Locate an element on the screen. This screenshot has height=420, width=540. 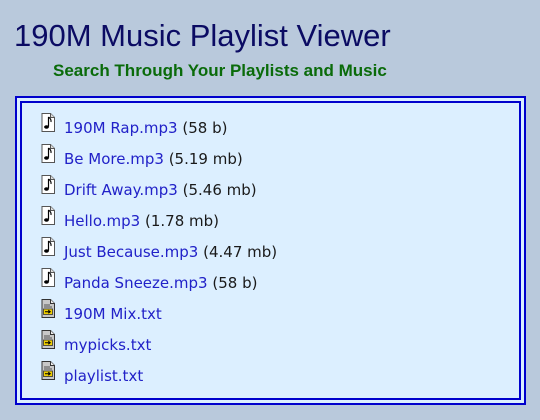
file-item: playlist.txt is located at coordinates (159, 375).